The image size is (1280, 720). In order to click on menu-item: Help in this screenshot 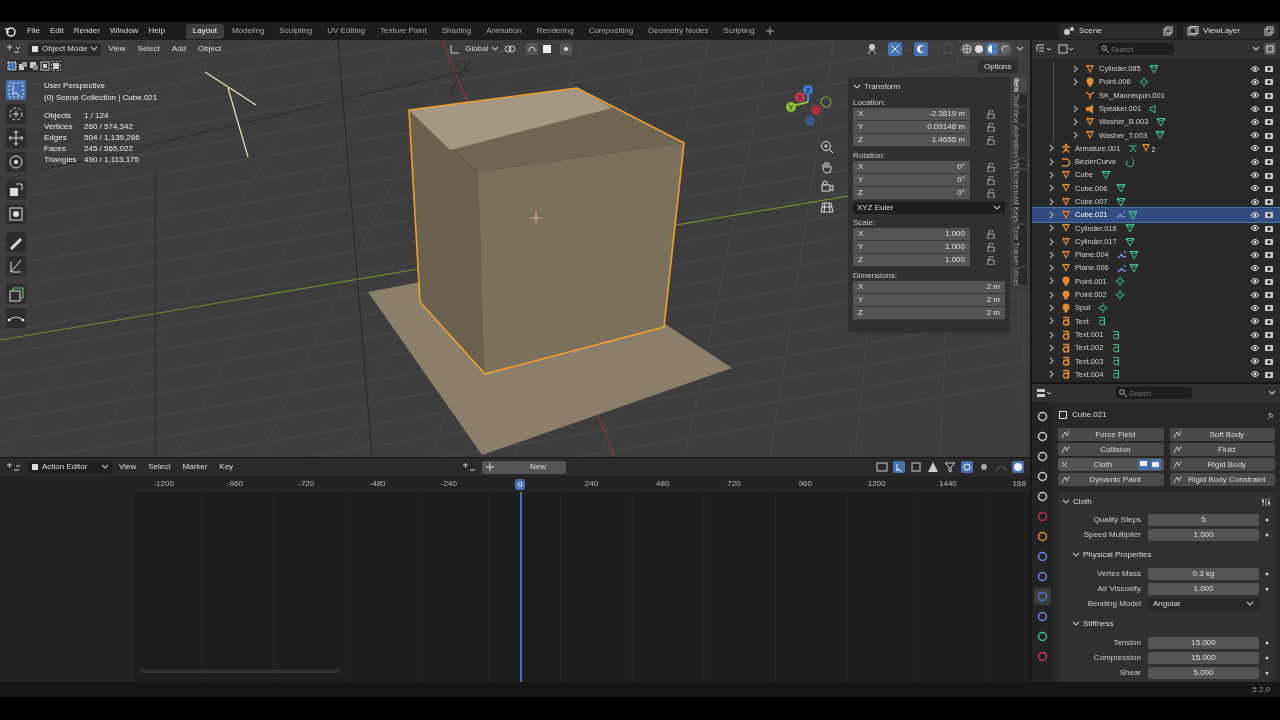, I will do `click(156, 31)`.